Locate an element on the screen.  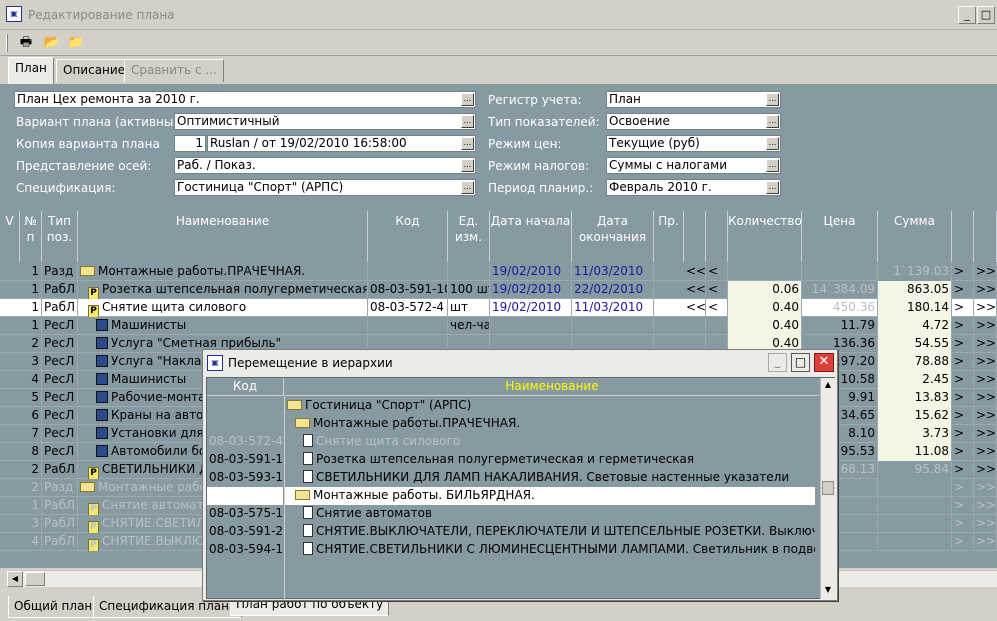
tree-item: Монтажные работы. БИЛЬЯРДНАЯ. is located at coordinates (513, 496).